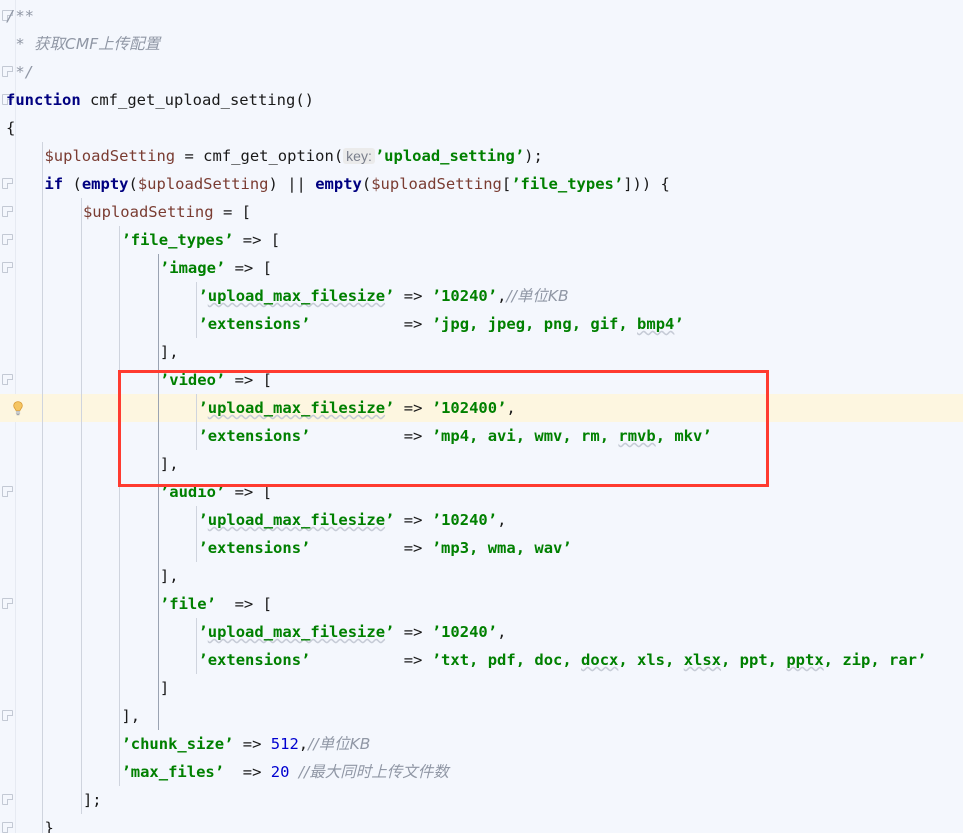 The width and height of the screenshot is (963, 833). Describe the element at coordinates (83, 44) in the screenshot. I see `code-line: * 获取CMF上传配置` at that location.